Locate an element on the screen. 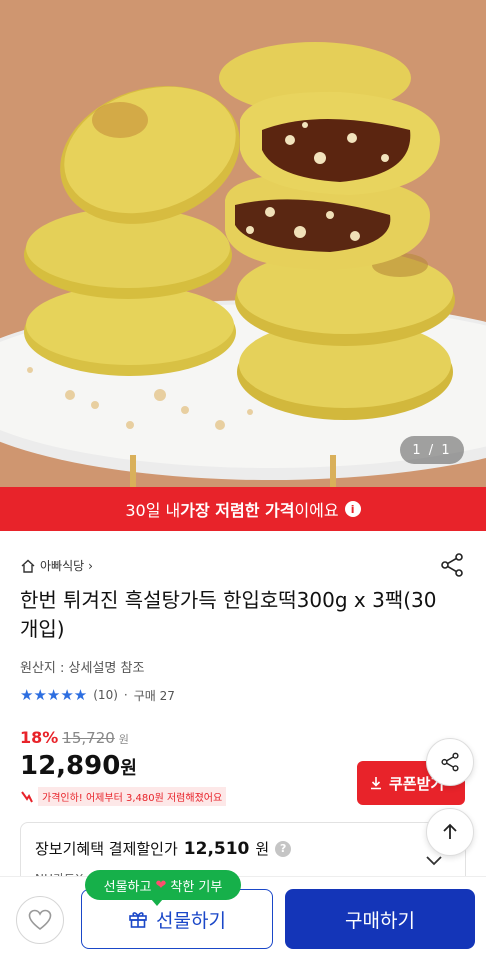 The image size is (486, 960). price-drop-note: 가격인하! 어제부터 3,480원 저렴해졌어요 is located at coordinates (123, 796).